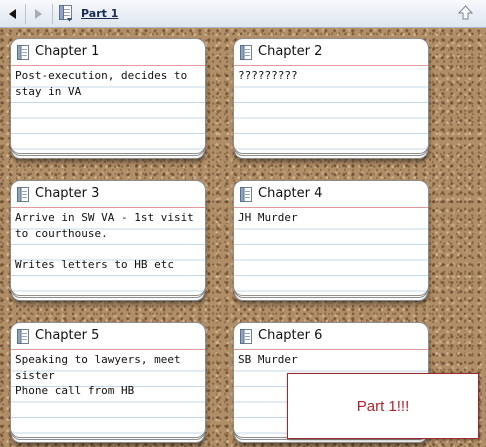 This screenshot has height=447, width=486. What do you see at coordinates (331, 336) in the screenshot?
I see `card-header: Chapter 6` at bounding box center [331, 336].